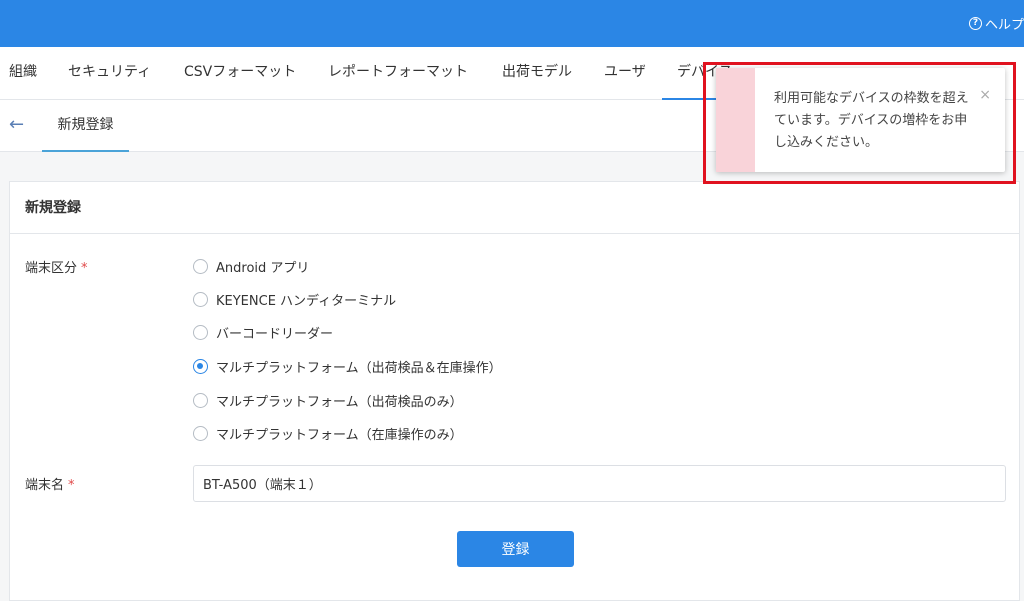  What do you see at coordinates (975, 23) in the screenshot?
I see `question-circle-icon: ?` at bounding box center [975, 23].